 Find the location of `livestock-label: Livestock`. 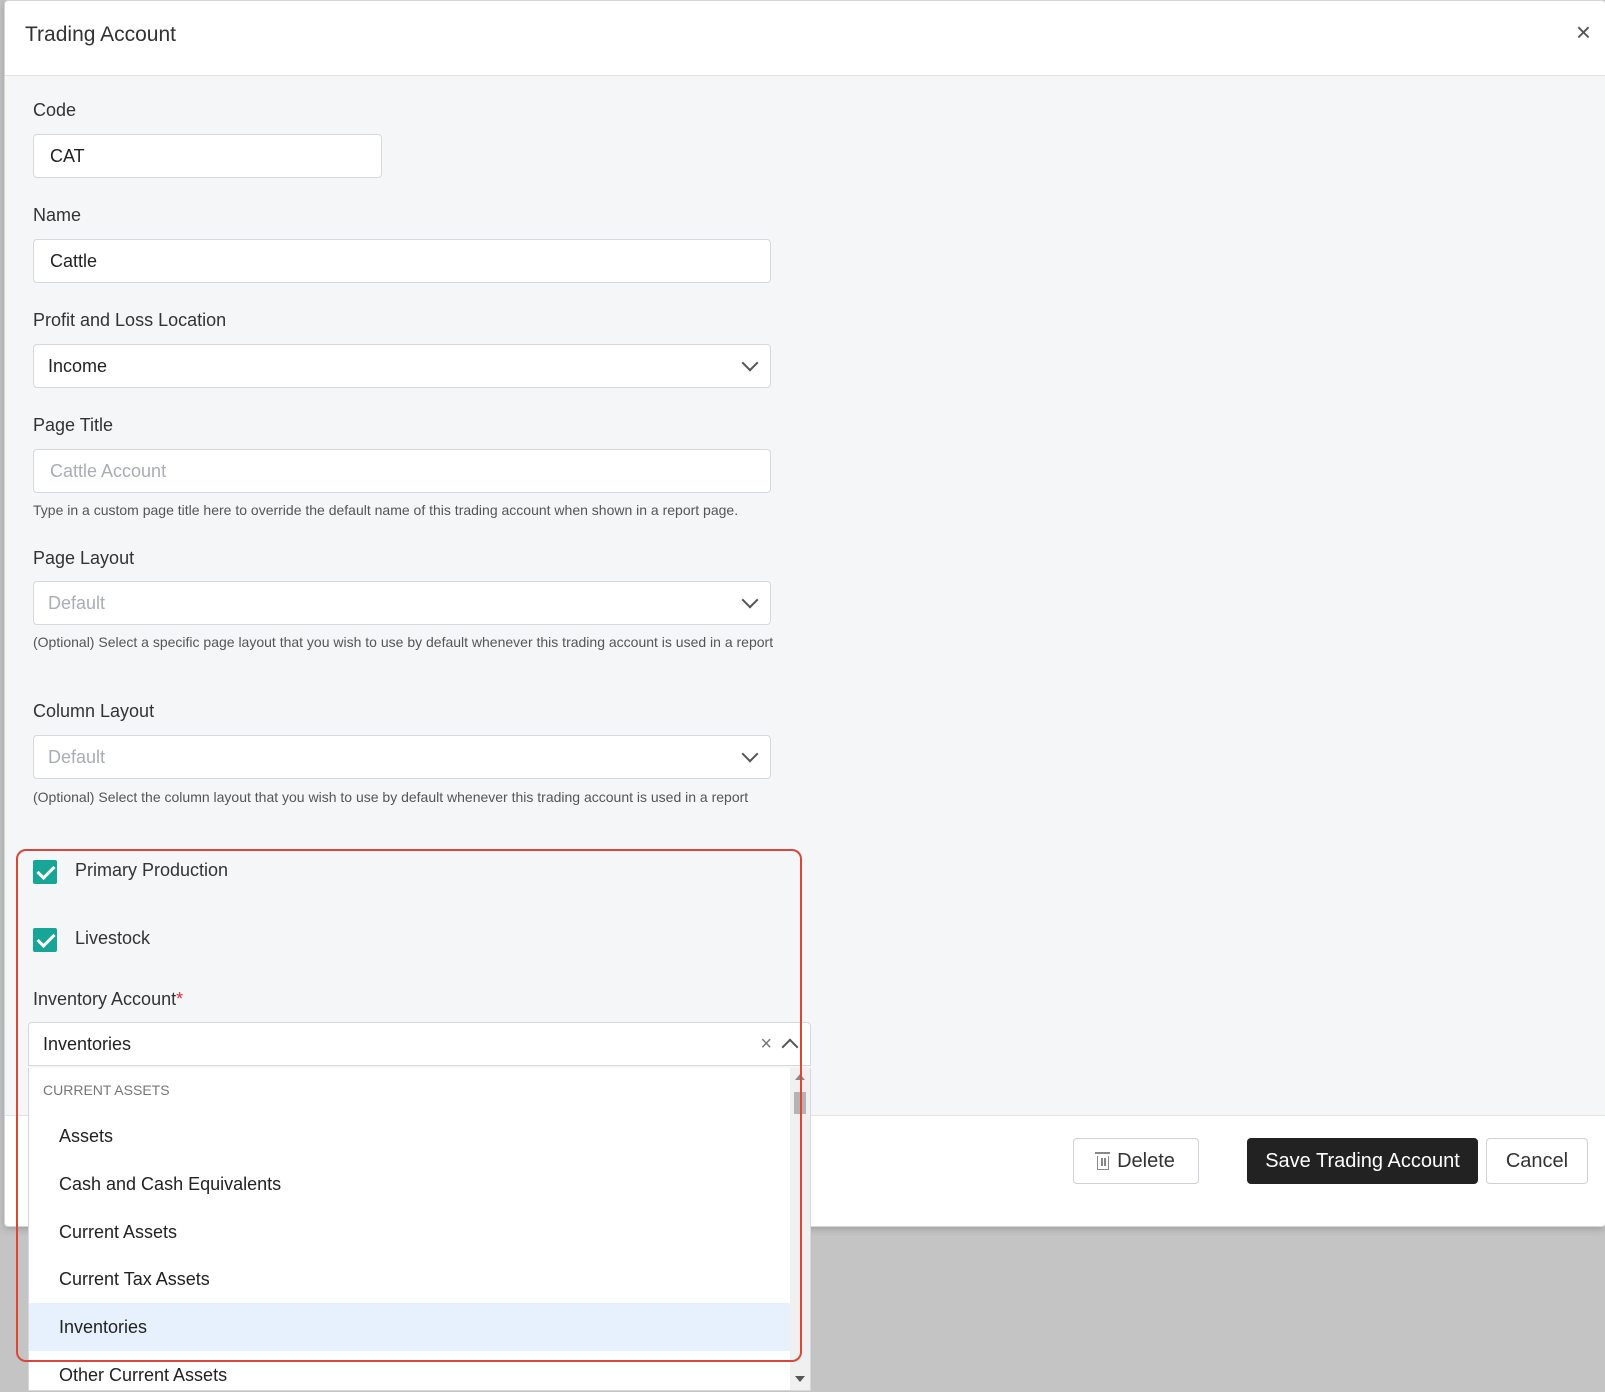

livestock-label: Livestock is located at coordinates (112, 938).